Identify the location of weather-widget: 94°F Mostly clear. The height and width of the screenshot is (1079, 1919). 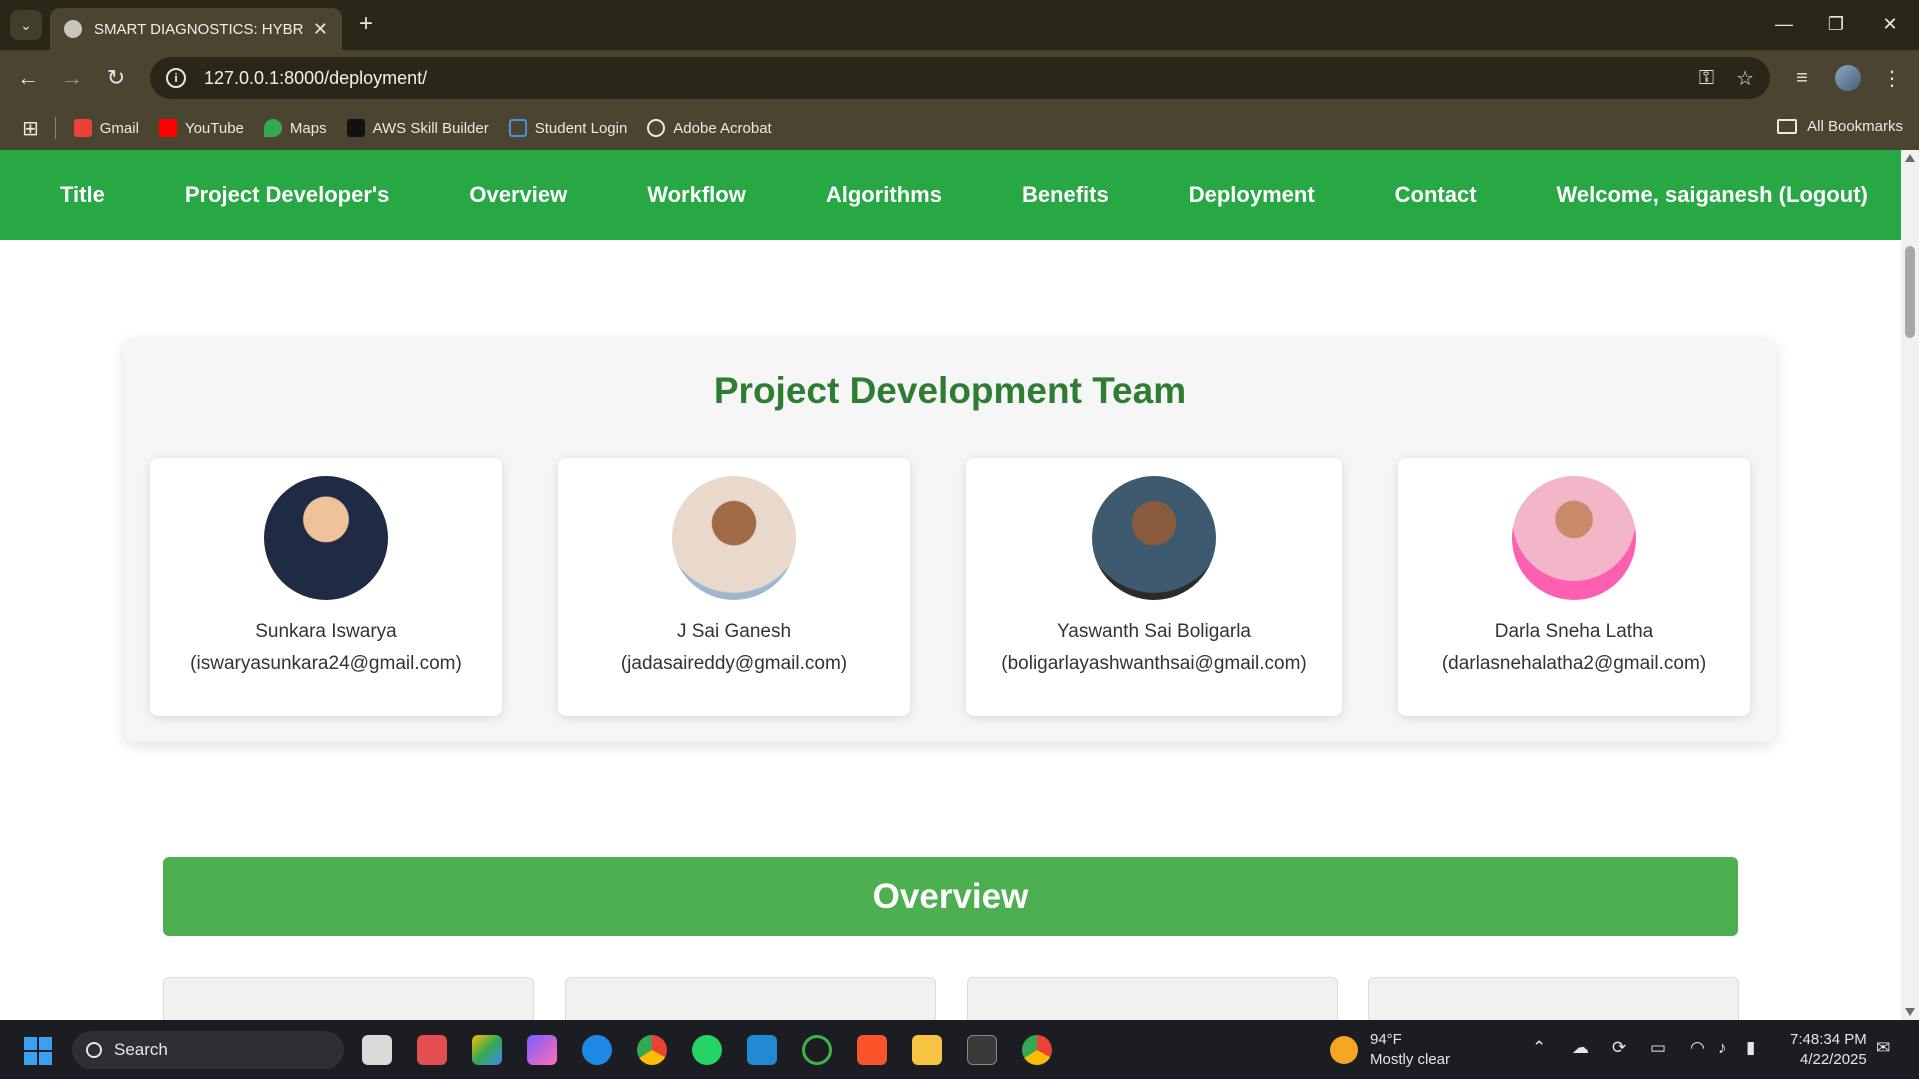
(1390, 1050).